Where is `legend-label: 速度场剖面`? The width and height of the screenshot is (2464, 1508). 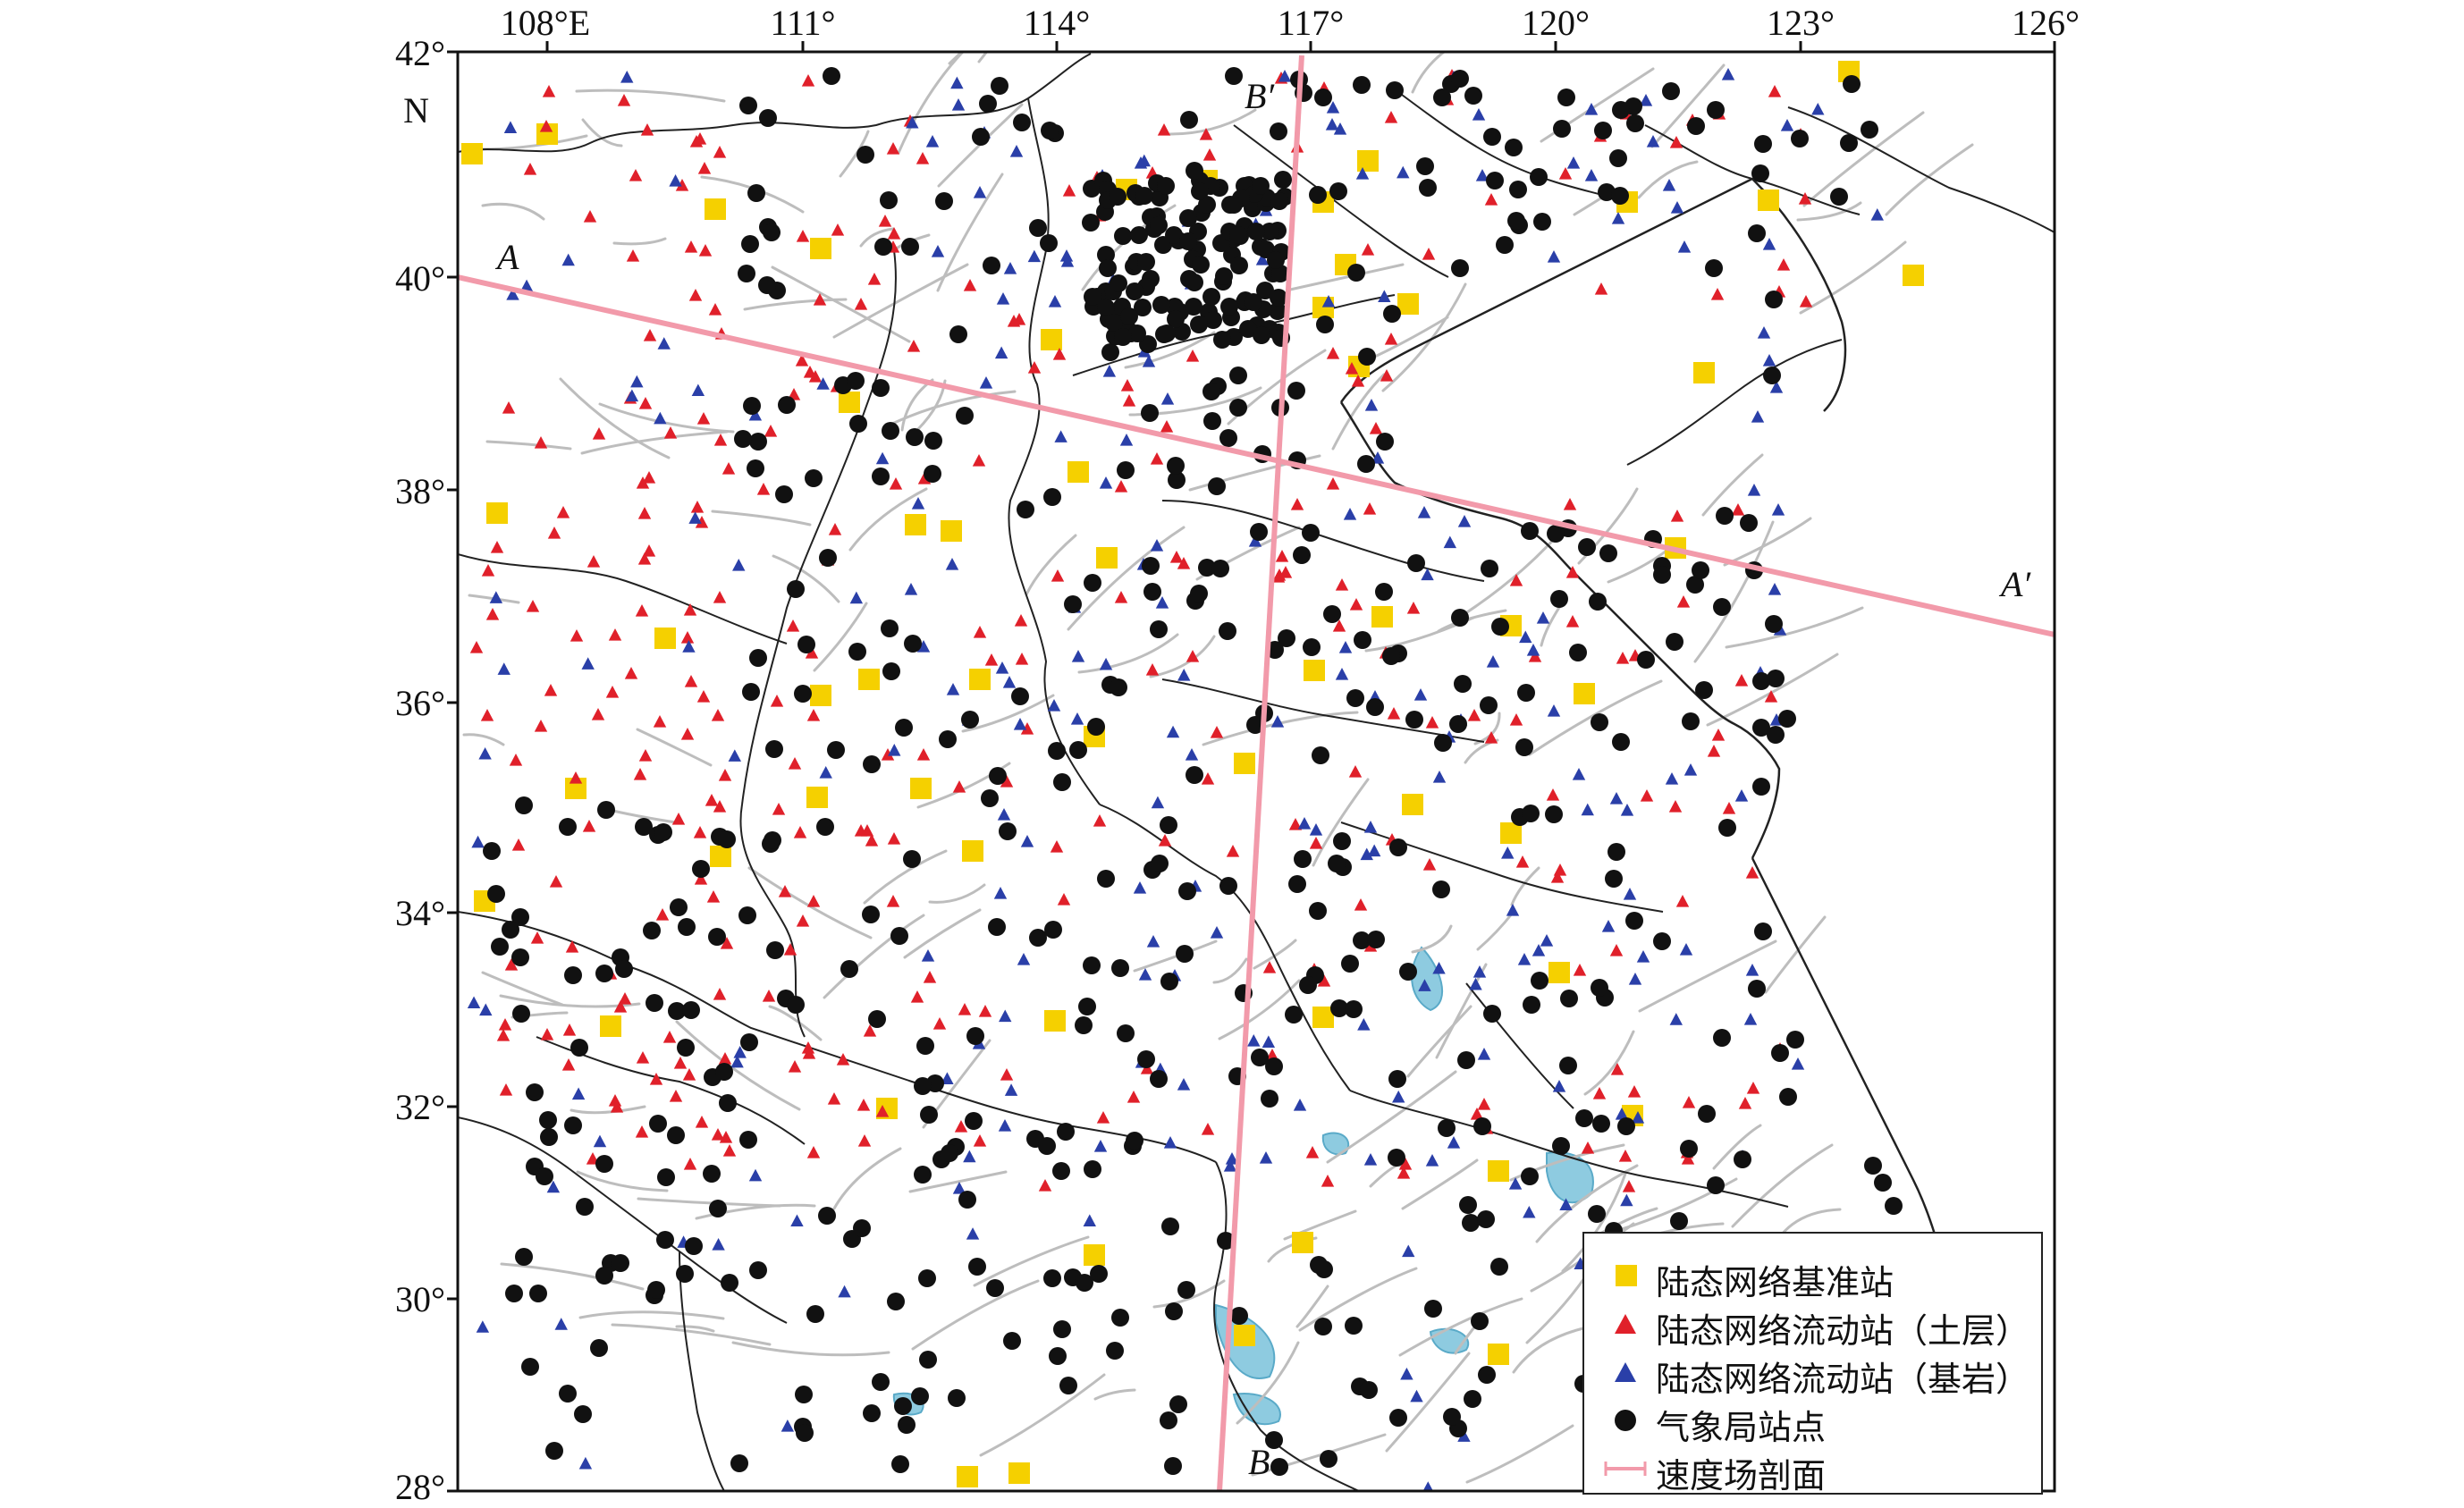
legend-label: 速度场剖面 is located at coordinates (1741, 1475).